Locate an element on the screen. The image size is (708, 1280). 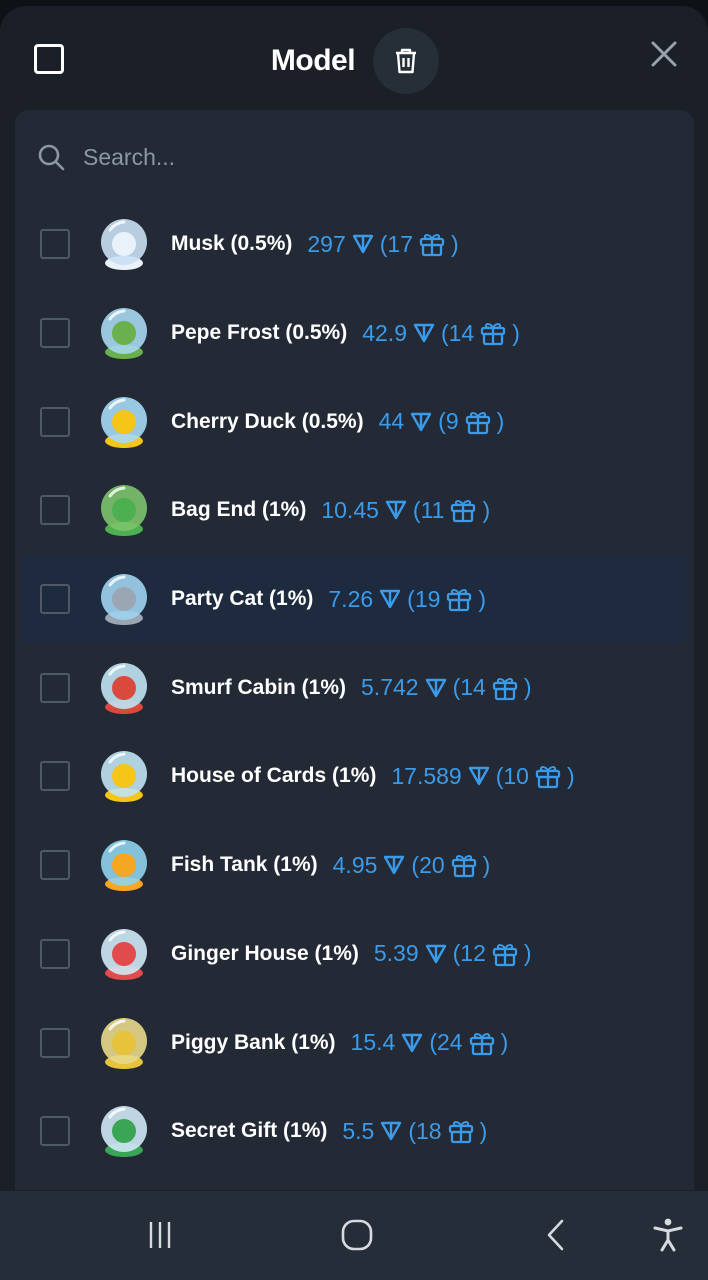
system-nav-bar is located at coordinates (354, 1235).